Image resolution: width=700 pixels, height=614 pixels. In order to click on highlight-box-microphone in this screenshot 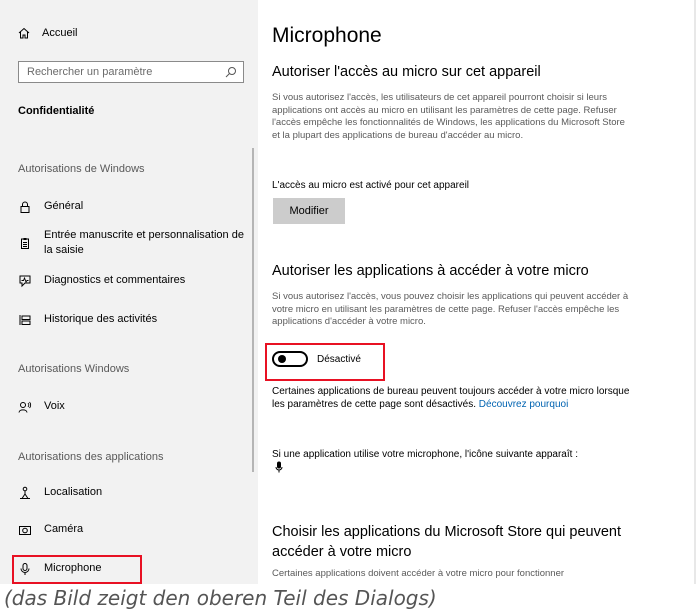, I will do `click(77, 569)`.